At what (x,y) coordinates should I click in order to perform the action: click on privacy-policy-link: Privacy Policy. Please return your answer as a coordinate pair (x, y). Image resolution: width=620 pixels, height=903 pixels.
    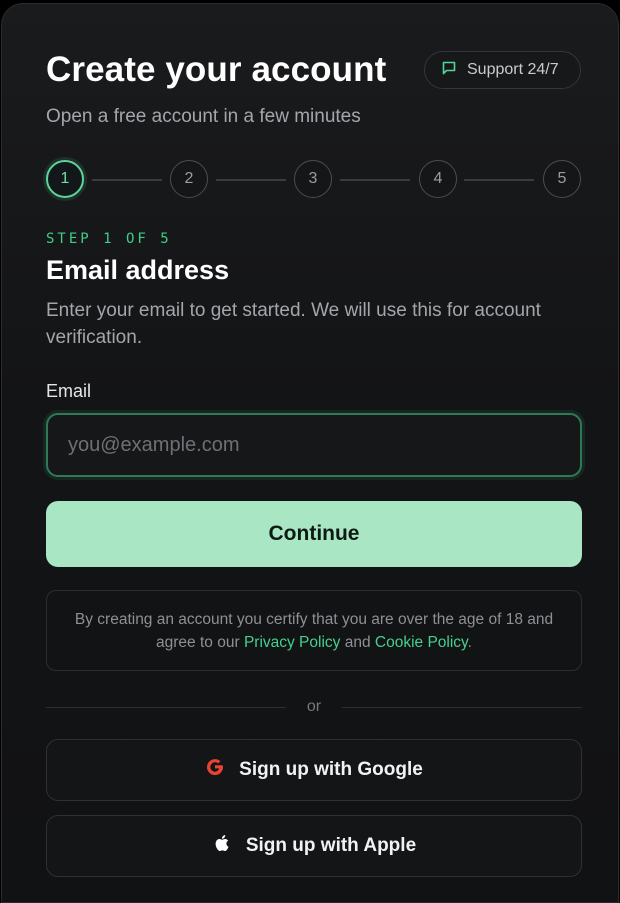
    Looking at the image, I should click on (292, 642).